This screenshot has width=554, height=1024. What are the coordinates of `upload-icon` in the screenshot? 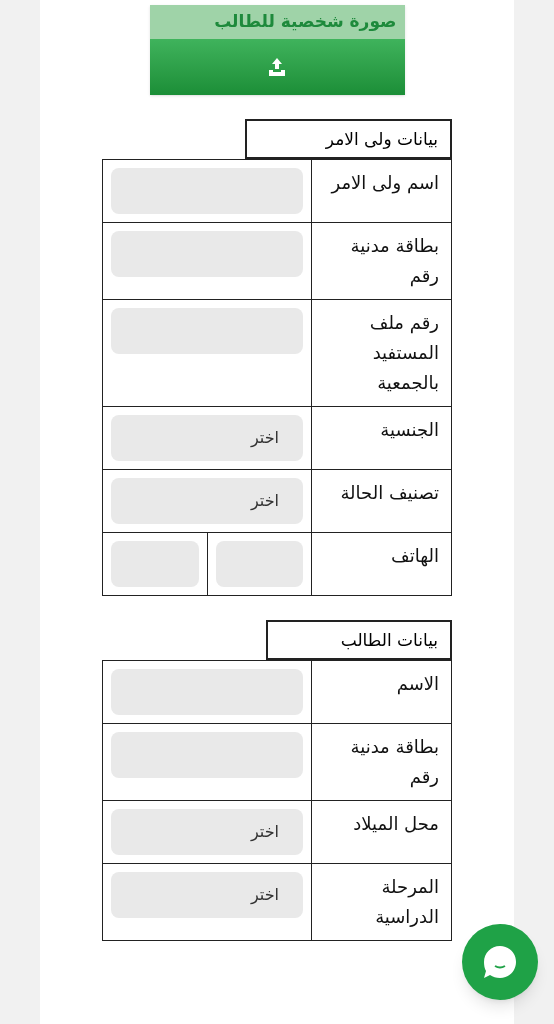 It's located at (277, 66).